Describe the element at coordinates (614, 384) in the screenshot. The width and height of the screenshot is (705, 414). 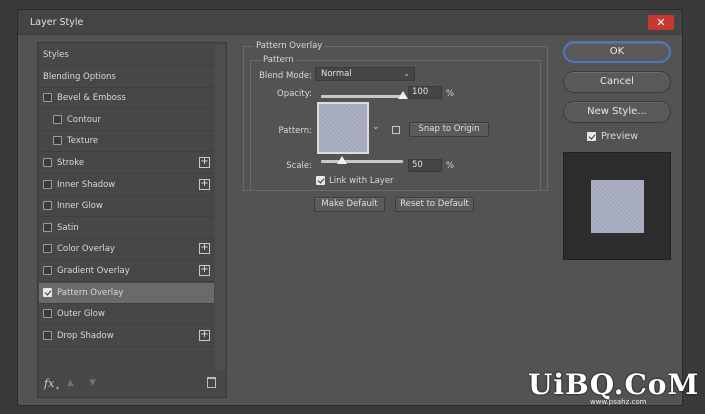
I see `watermark-logo: UiBQ.CoM` at that location.